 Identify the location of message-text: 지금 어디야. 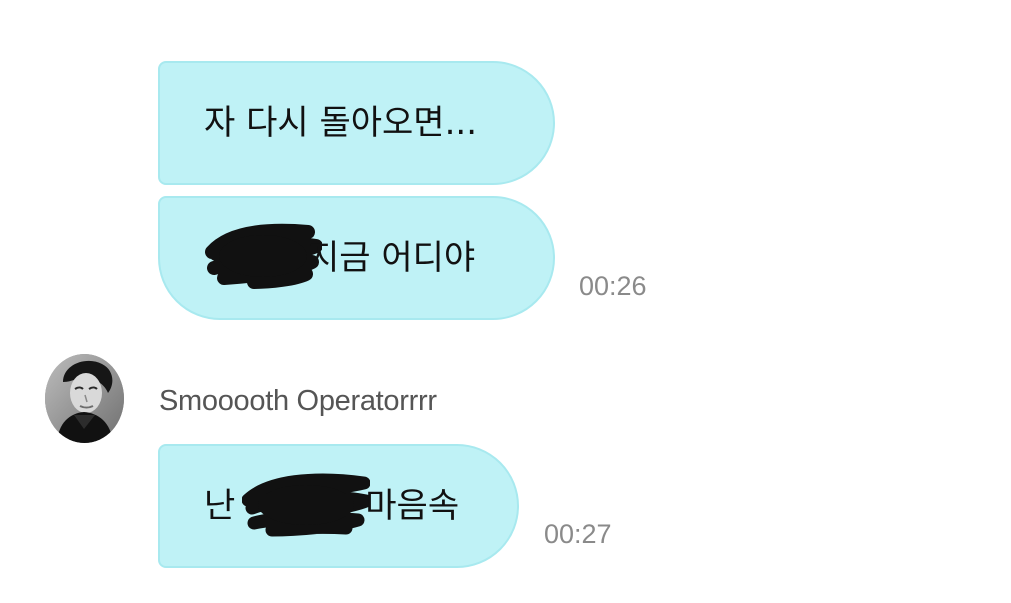
(392, 258).